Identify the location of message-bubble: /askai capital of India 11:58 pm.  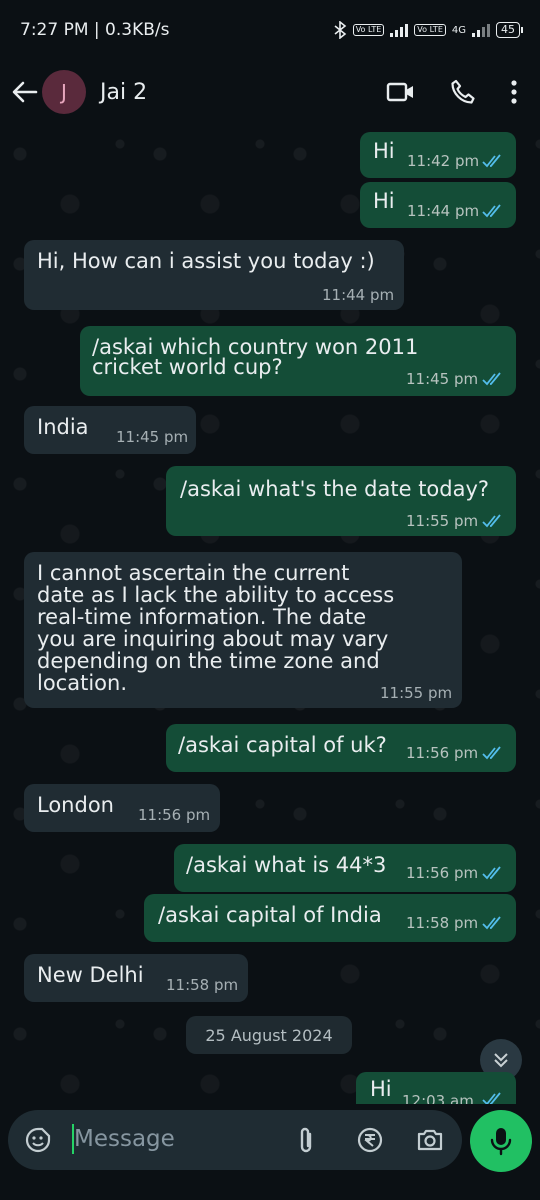
(330, 918).